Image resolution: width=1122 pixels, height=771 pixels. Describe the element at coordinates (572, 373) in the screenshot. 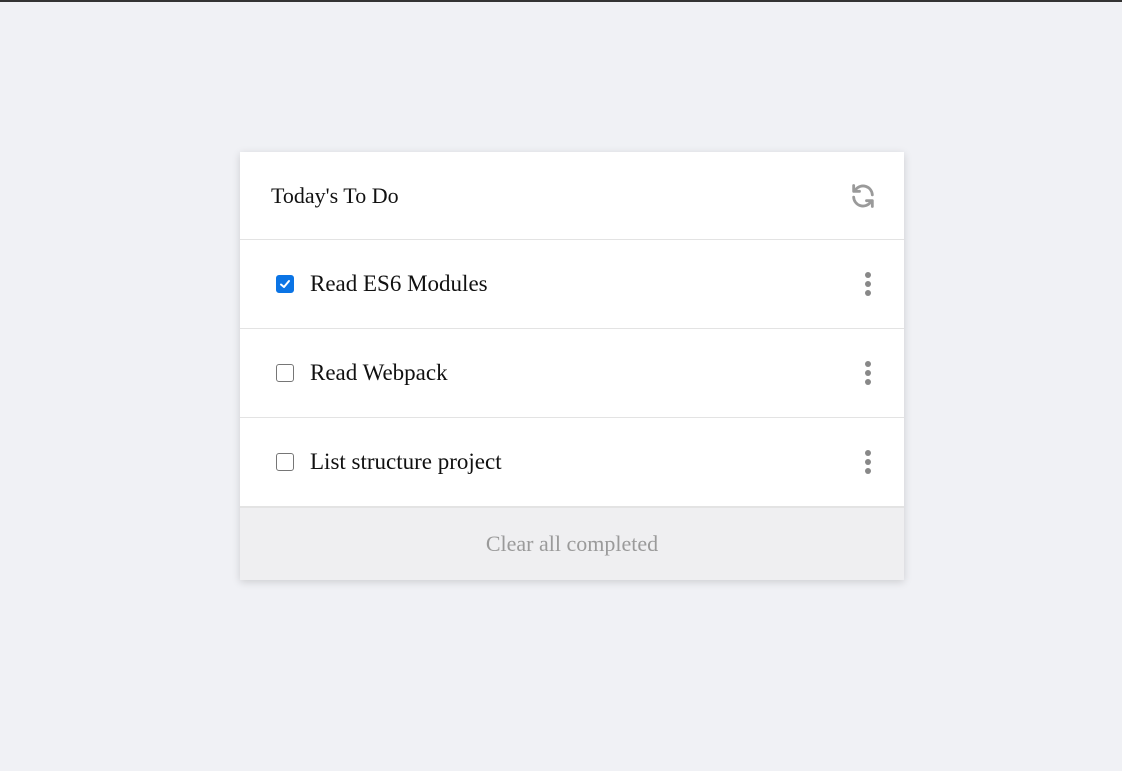

I see `todo-item: Read Webpack` at that location.